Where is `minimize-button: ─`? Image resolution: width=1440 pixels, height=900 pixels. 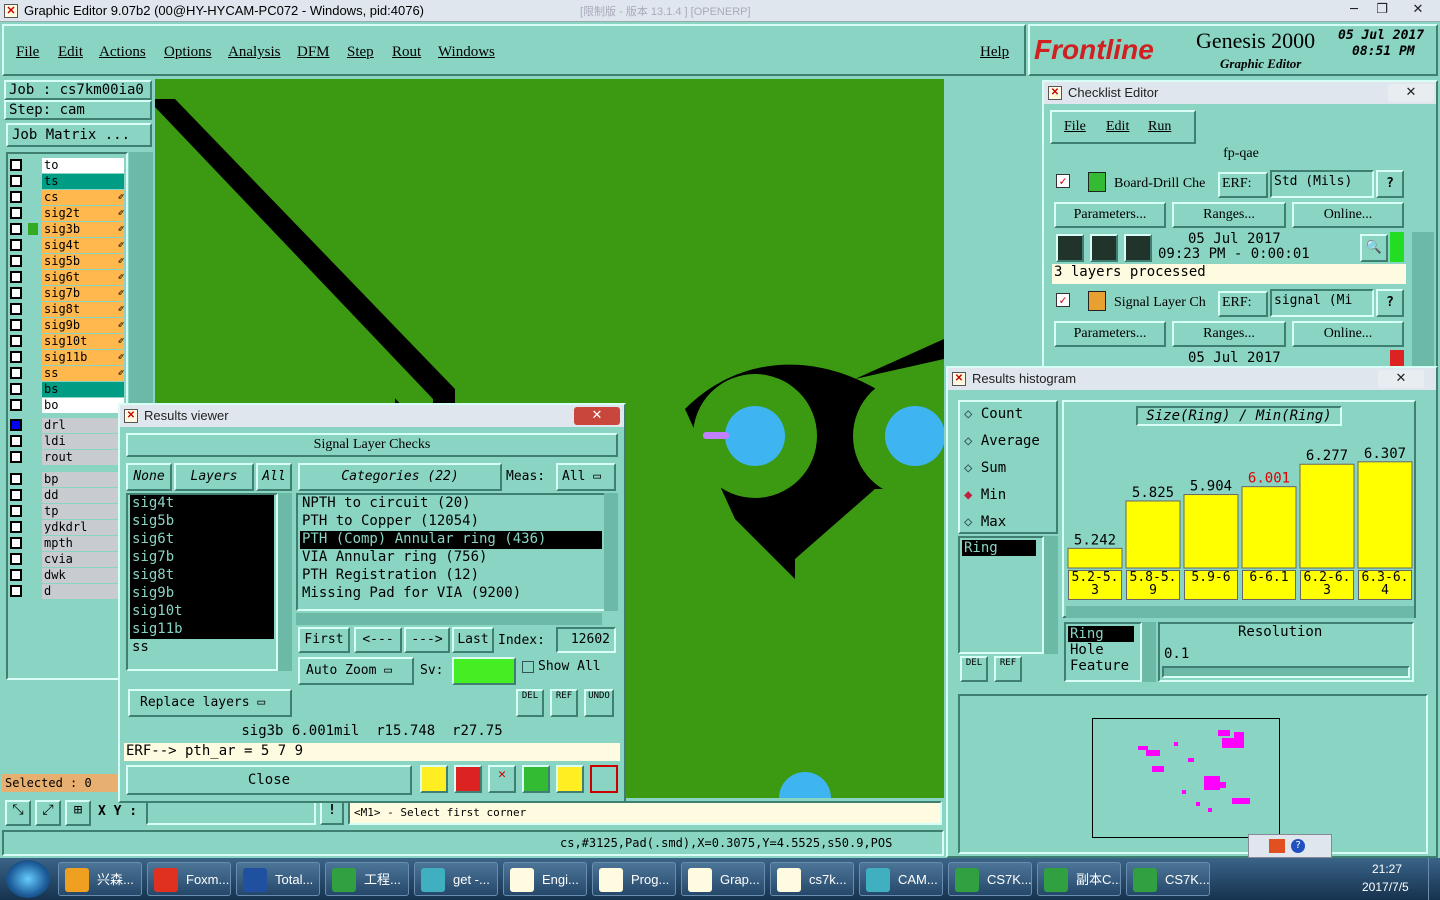 minimize-button: ─ is located at coordinates (1354, 10).